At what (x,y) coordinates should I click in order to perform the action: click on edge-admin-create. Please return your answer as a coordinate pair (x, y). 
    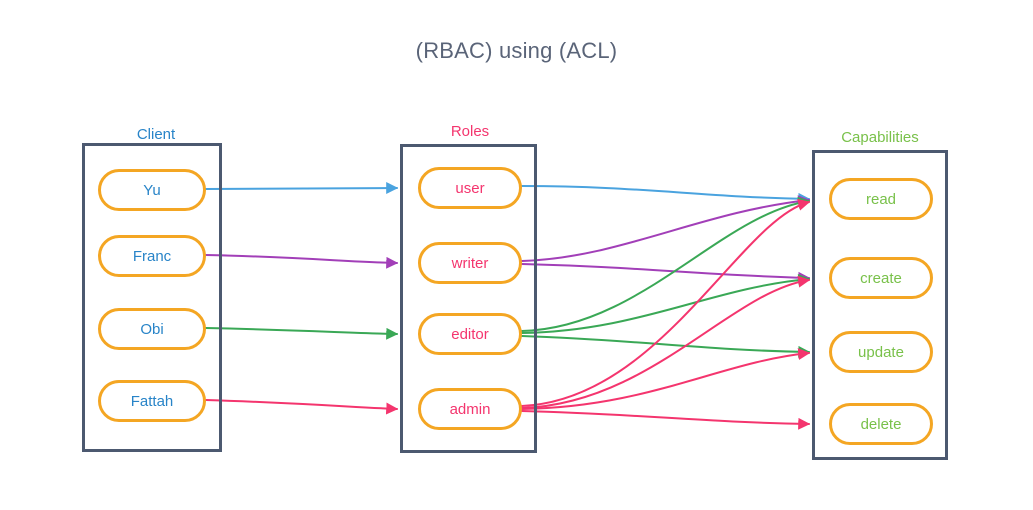
    Looking at the image, I should click on (666, 342).